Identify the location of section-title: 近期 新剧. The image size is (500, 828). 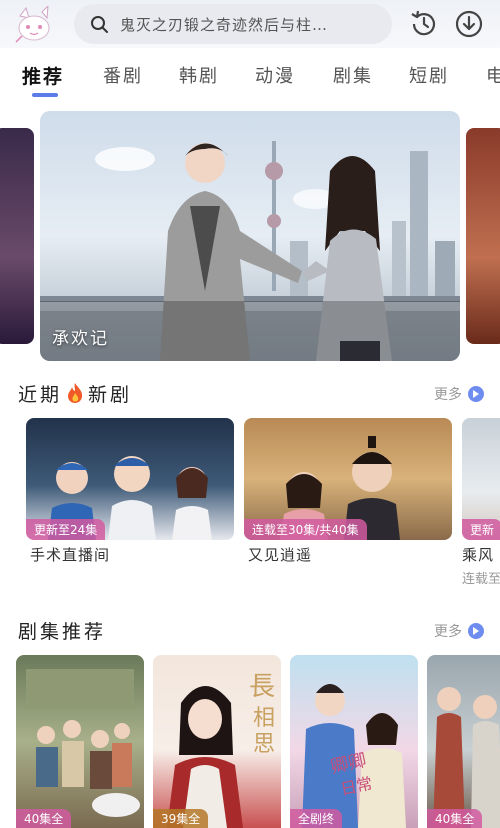
(75, 394).